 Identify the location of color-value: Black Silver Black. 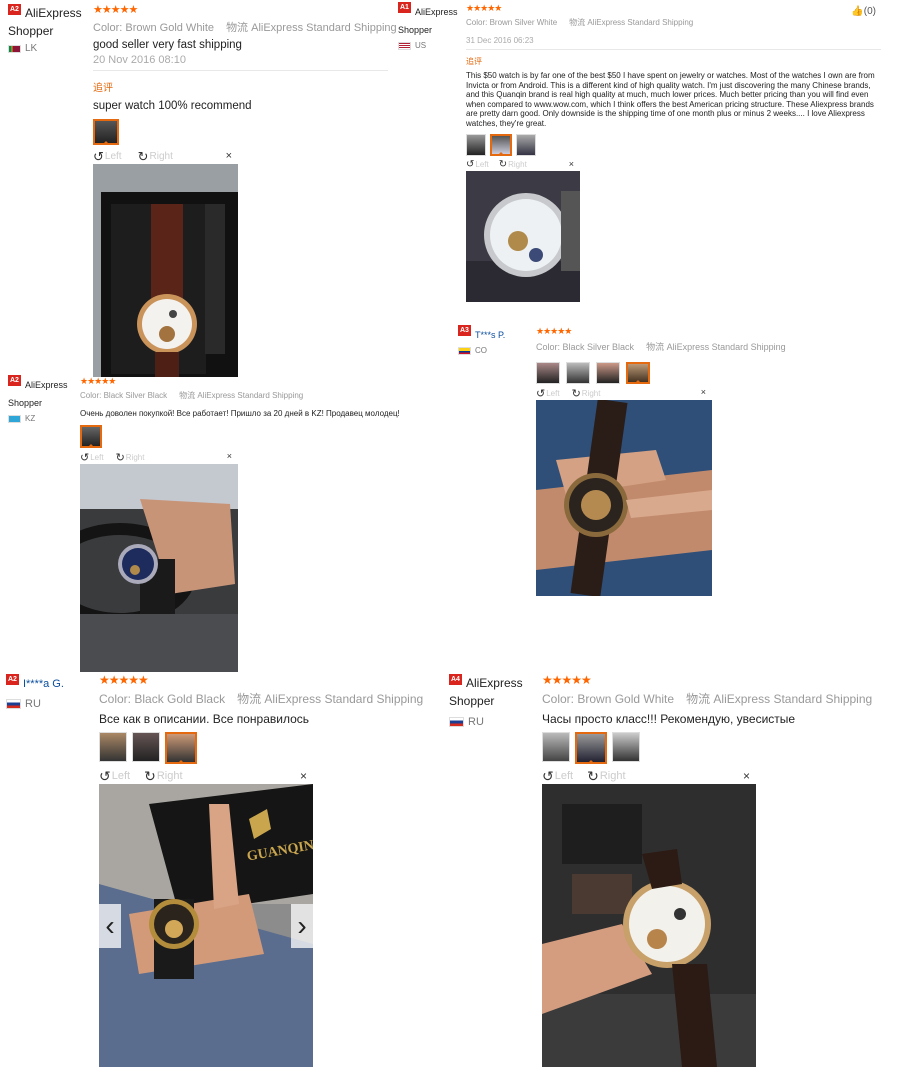
(135, 395).